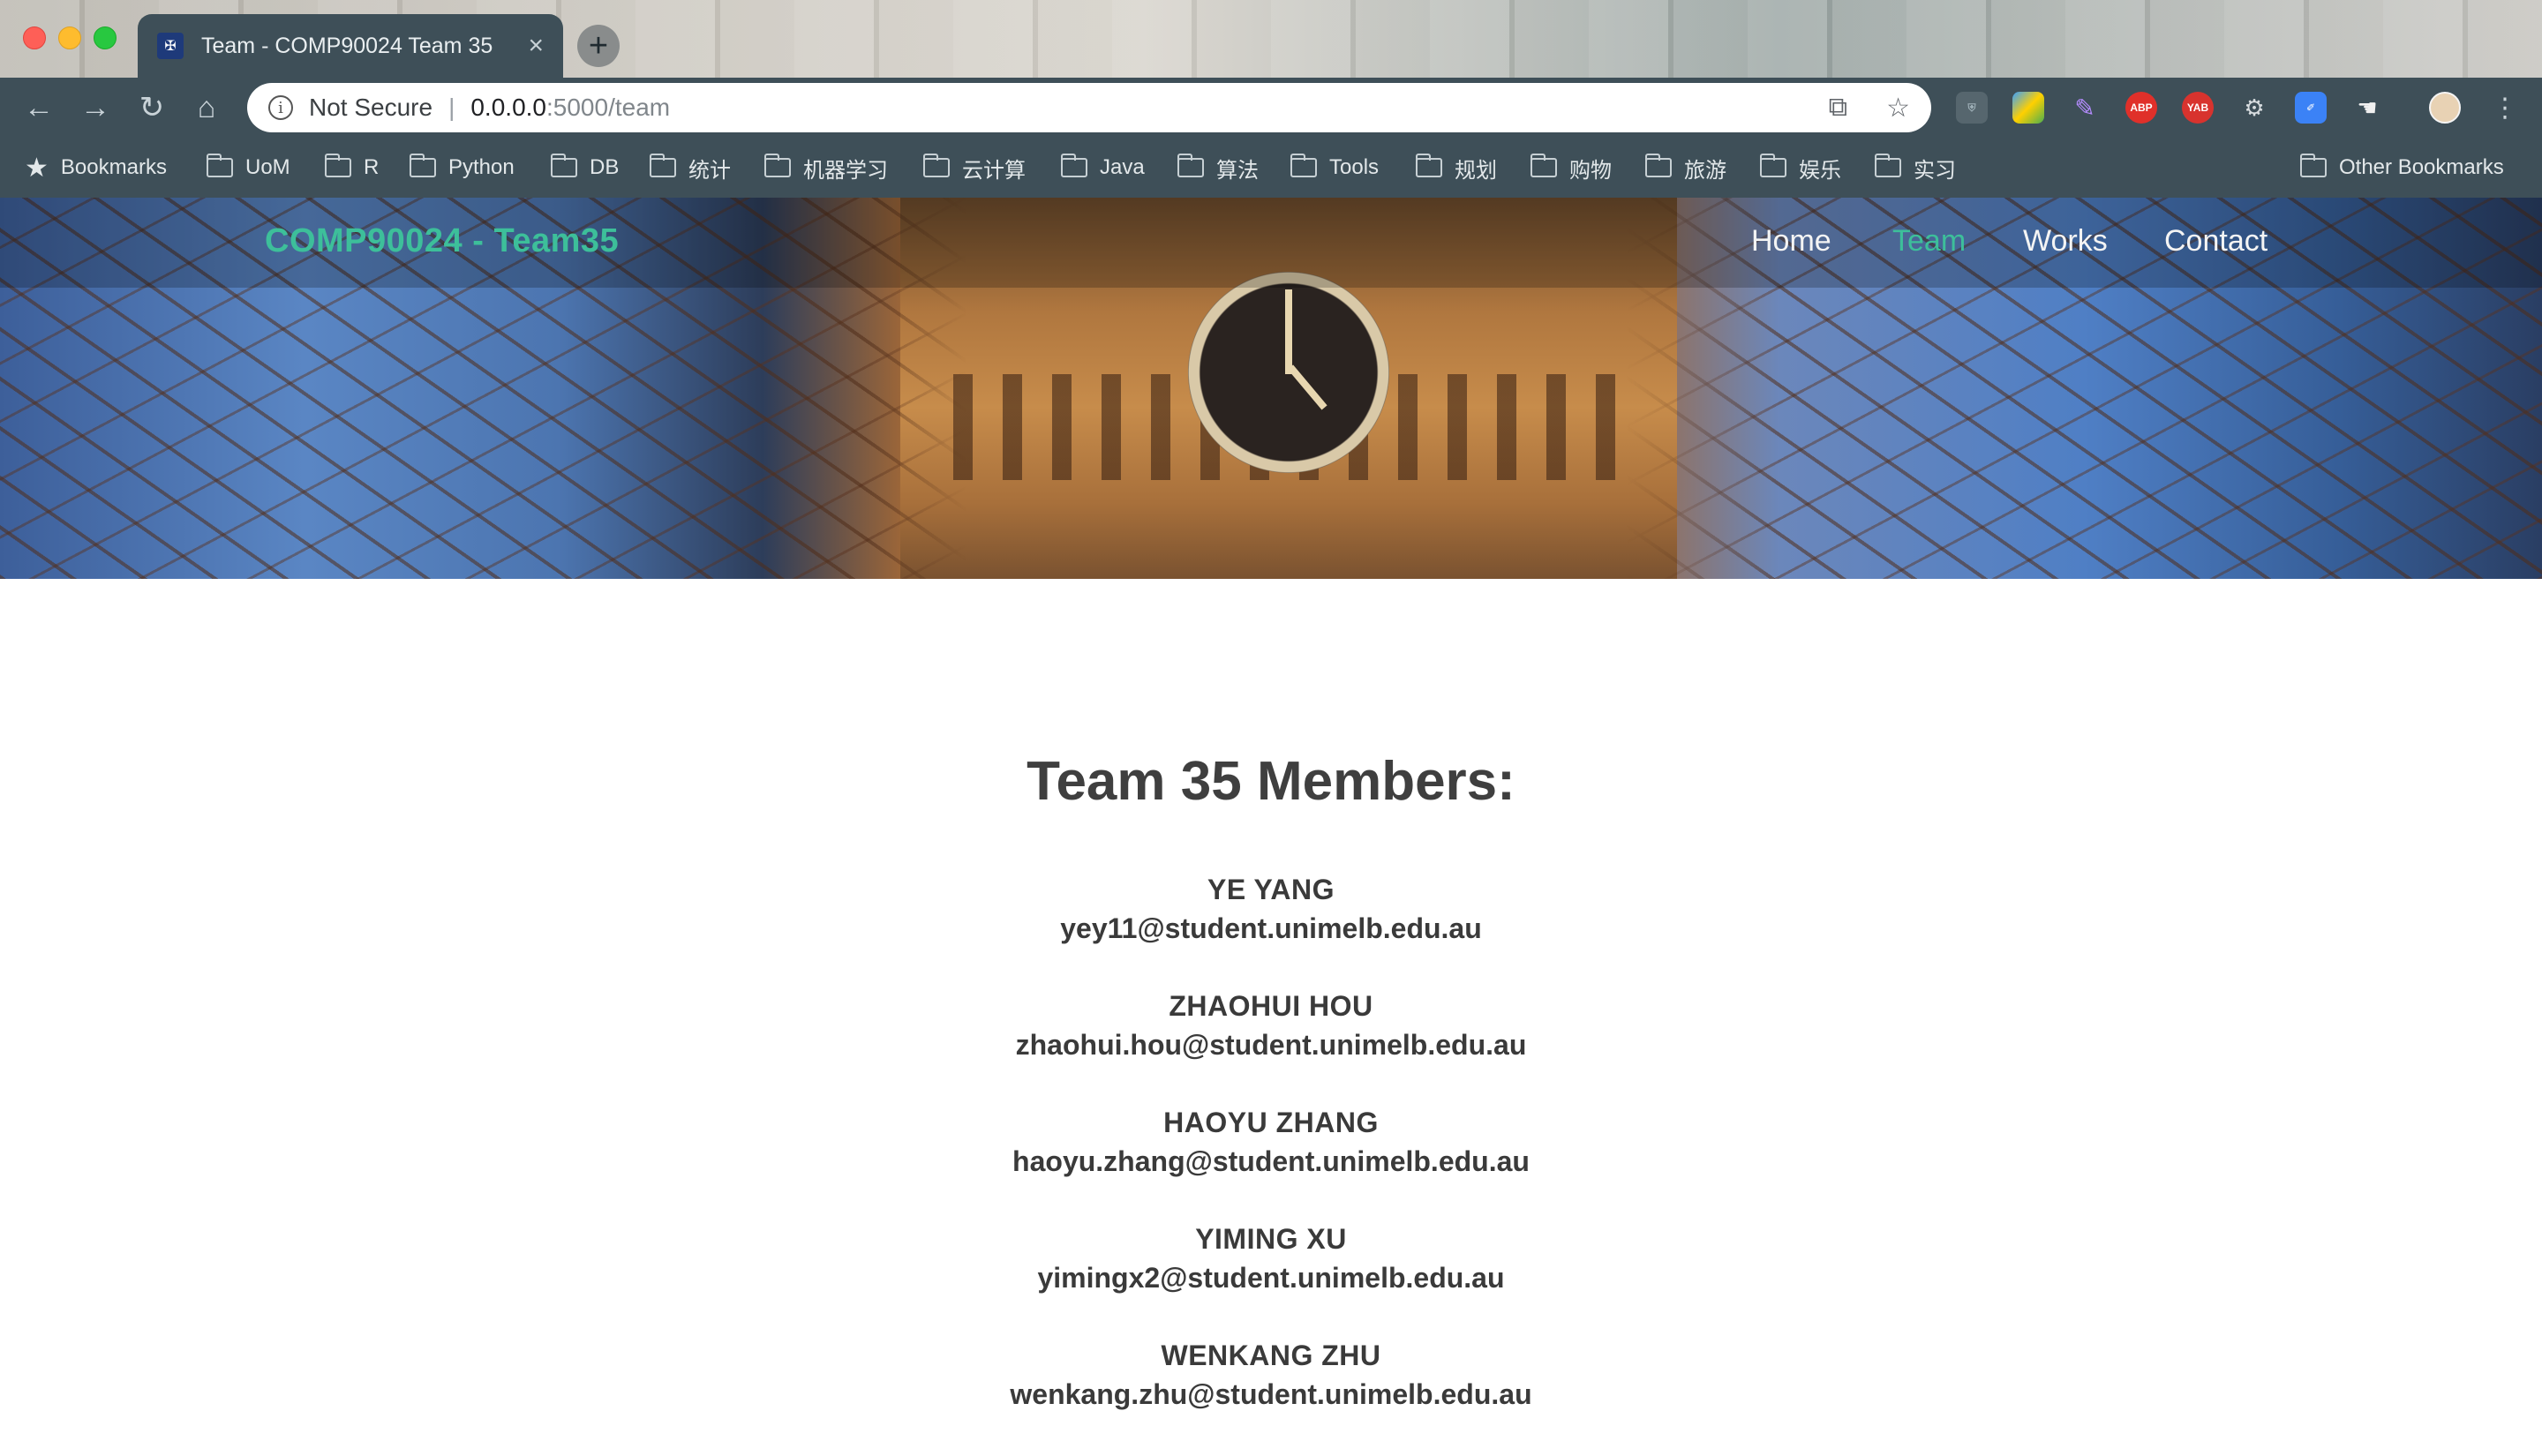 This screenshot has width=2542, height=1456. I want to click on bookmark-folder-uom: UoM, so click(248, 168).